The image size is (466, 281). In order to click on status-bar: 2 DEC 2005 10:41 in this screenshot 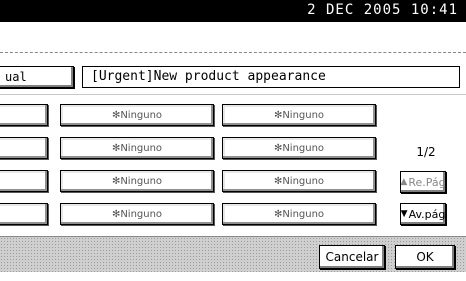, I will do `click(233, 11)`.